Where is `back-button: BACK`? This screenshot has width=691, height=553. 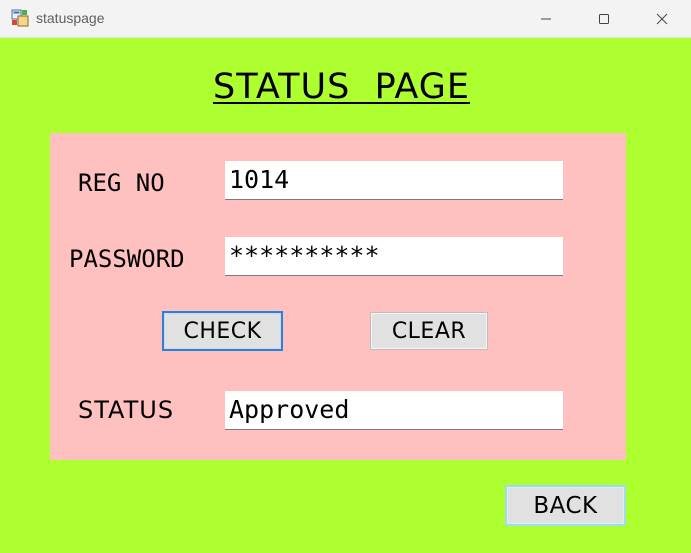 back-button: BACK is located at coordinates (565, 505).